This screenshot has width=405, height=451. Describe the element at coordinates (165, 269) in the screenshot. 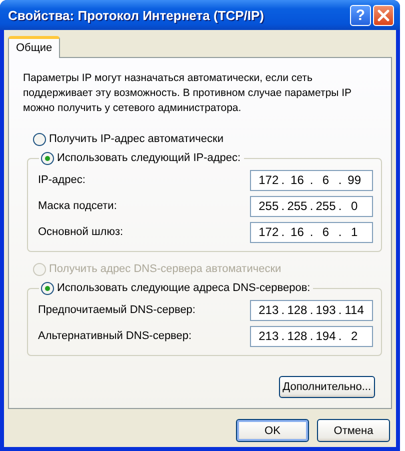

I see `radio-label: Получить адрес DNS-сервера автоматически` at that location.